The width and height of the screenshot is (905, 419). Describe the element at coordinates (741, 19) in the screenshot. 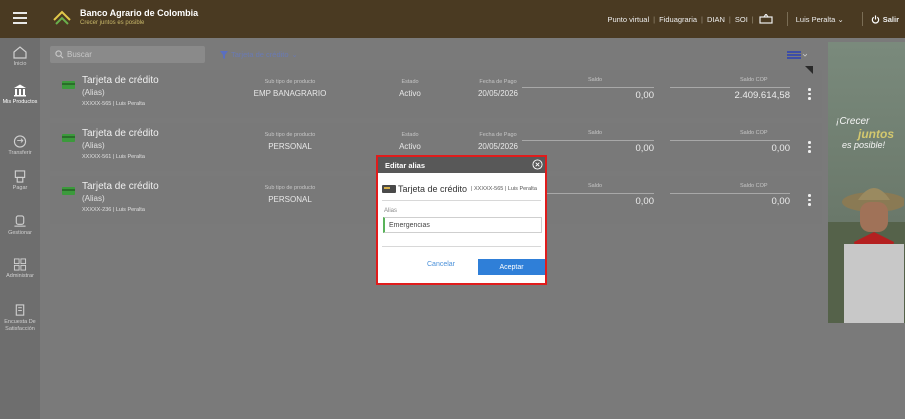

I see `link-soi: SOI` at that location.